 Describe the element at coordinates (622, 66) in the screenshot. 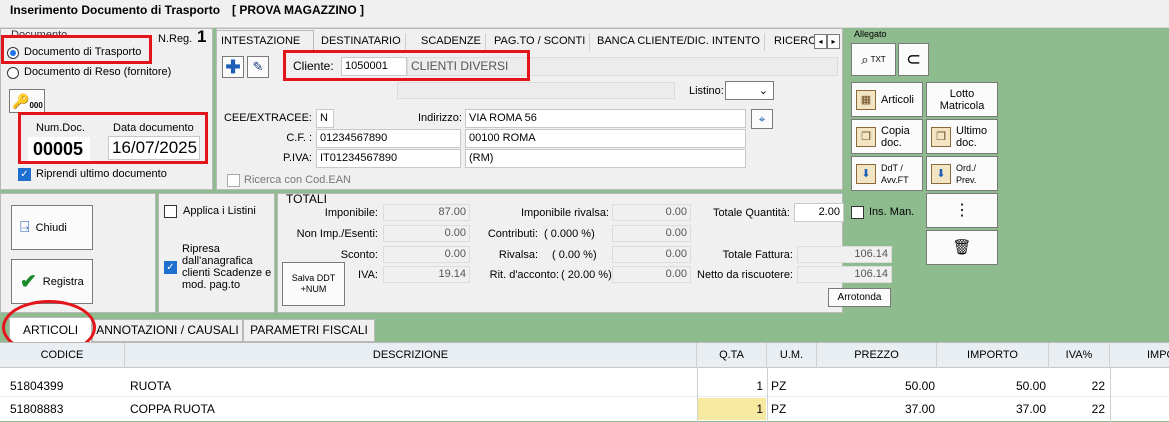

I see `cliente-name-field: CLIENTI DIVERSI` at that location.